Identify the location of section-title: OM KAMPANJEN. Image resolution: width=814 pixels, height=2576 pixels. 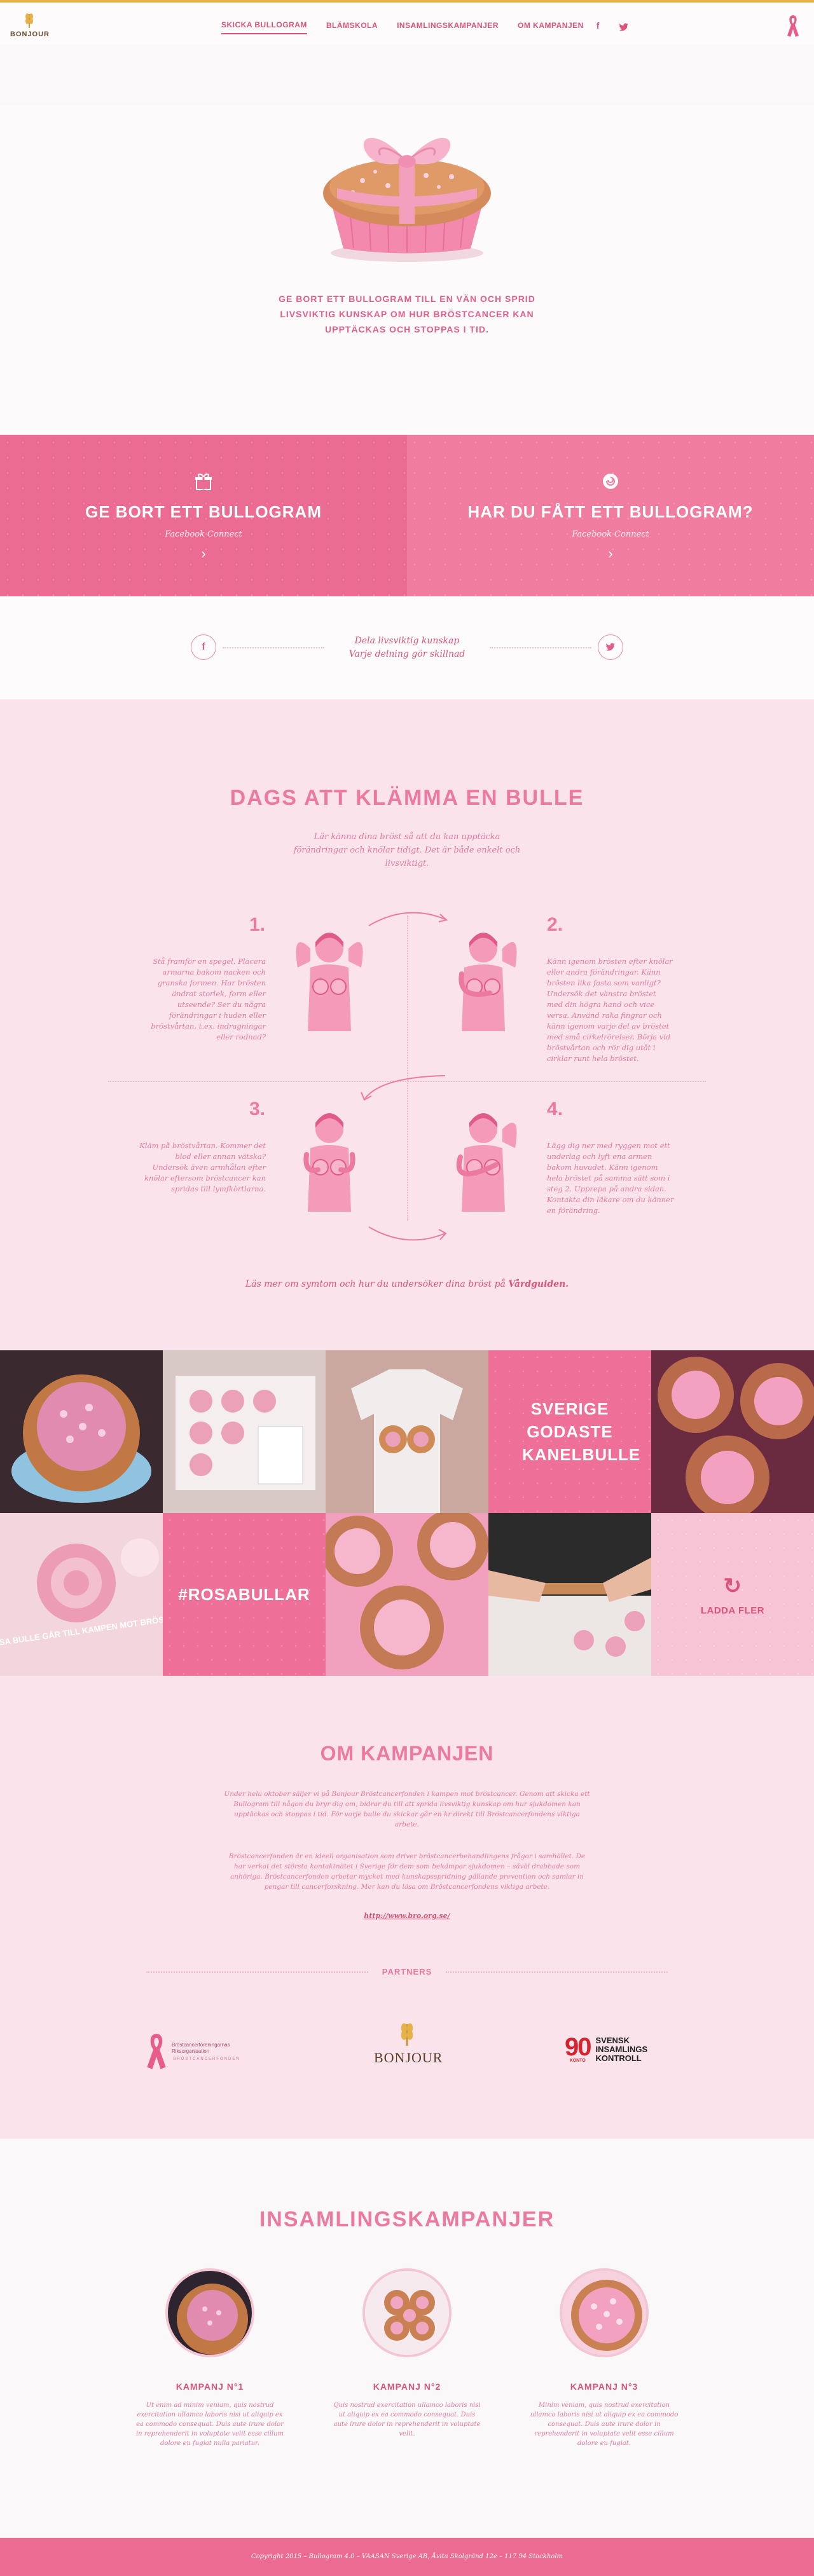
(407, 1753).